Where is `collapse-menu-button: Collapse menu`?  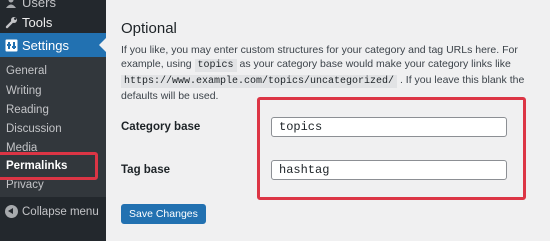 collapse-menu-button: Collapse menu is located at coordinates (53, 212).